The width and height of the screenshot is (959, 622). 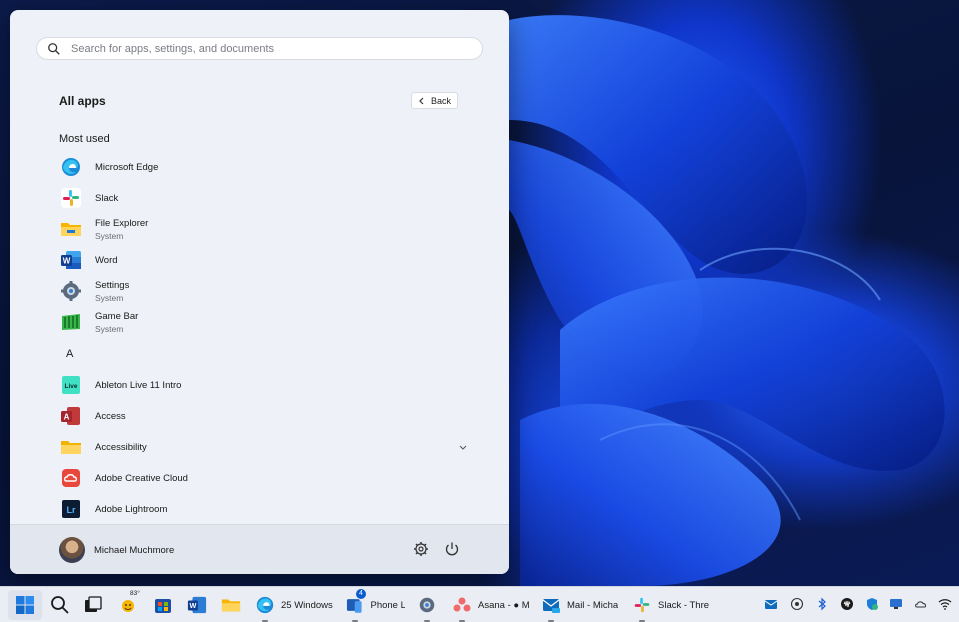 What do you see at coordinates (276, 48) in the screenshot?
I see `search-input` at bounding box center [276, 48].